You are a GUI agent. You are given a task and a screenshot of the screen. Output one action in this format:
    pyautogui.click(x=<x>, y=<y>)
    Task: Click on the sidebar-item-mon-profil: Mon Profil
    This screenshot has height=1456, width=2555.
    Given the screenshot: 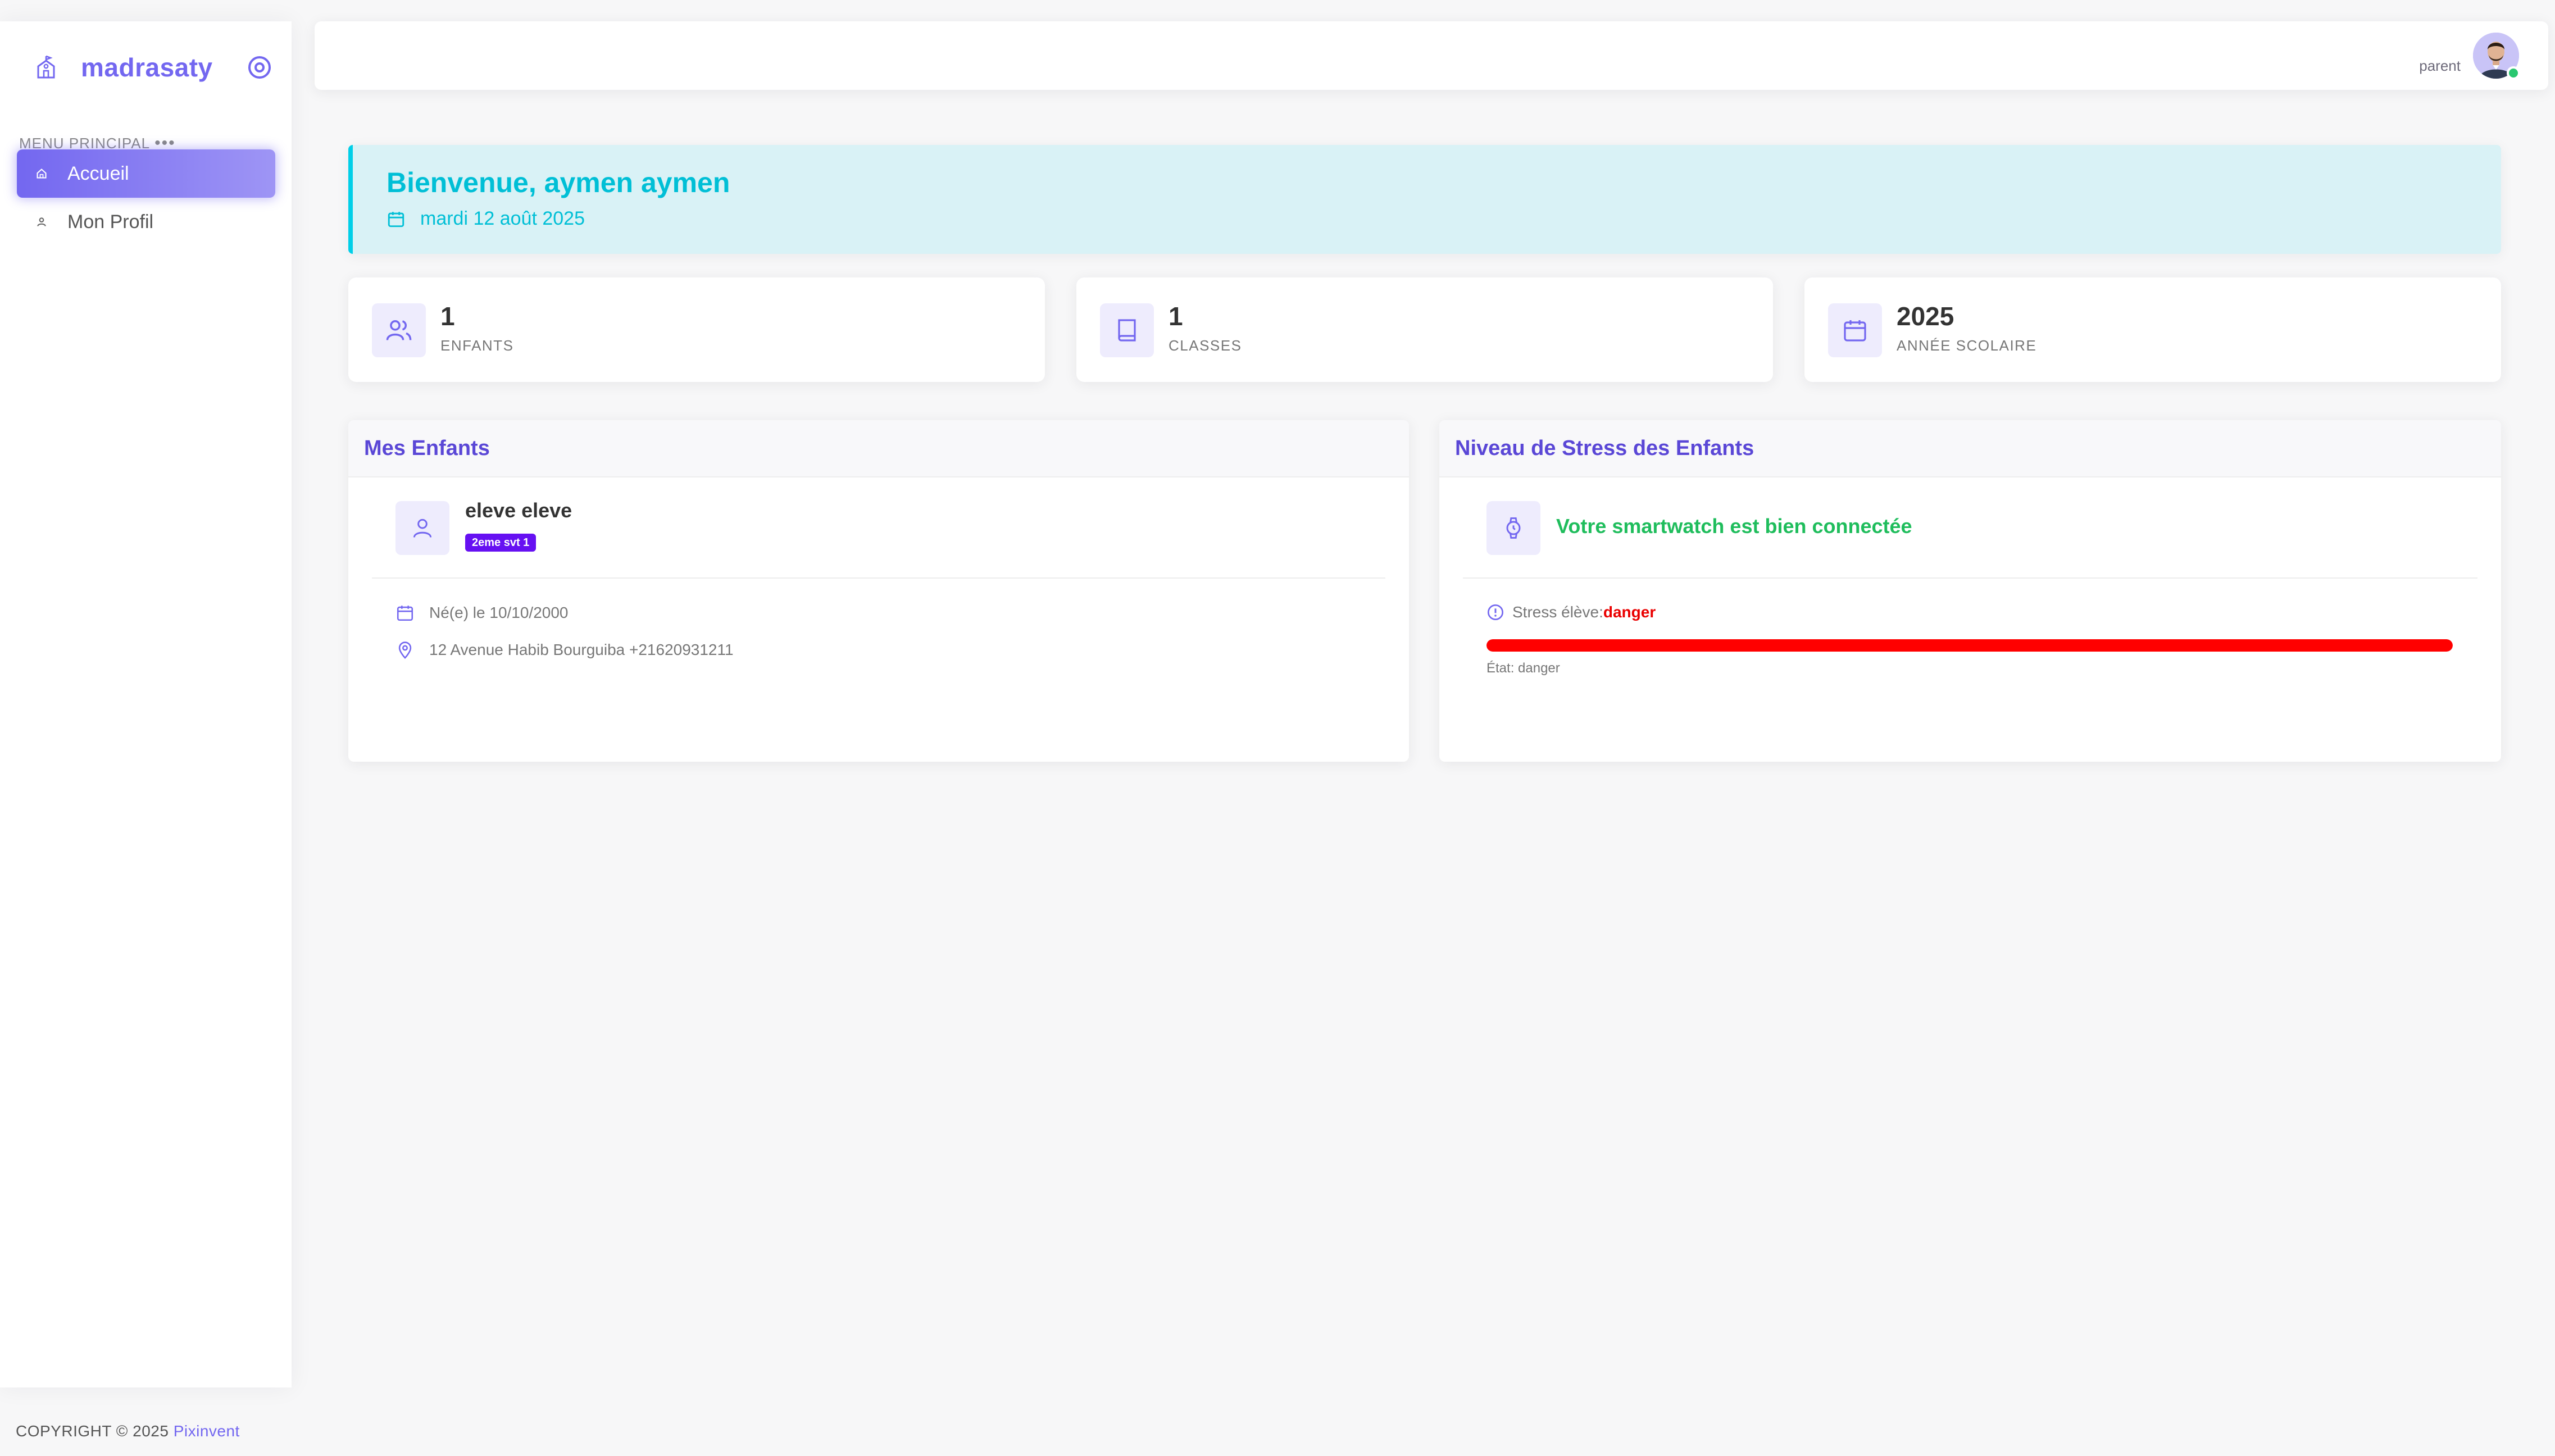 What is the action you would take?
    pyautogui.click(x=146, y=222)
    